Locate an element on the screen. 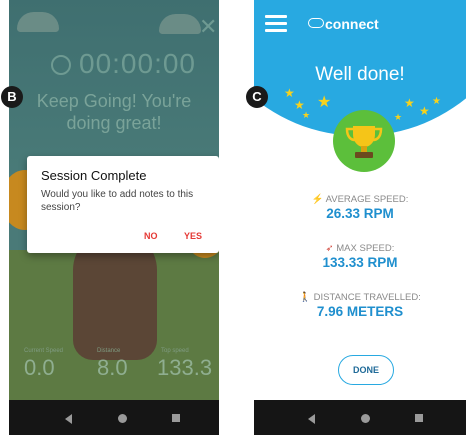 The width and height of the screenshot is (476, 435). trophy-badge is located at coordinates (364, 141).